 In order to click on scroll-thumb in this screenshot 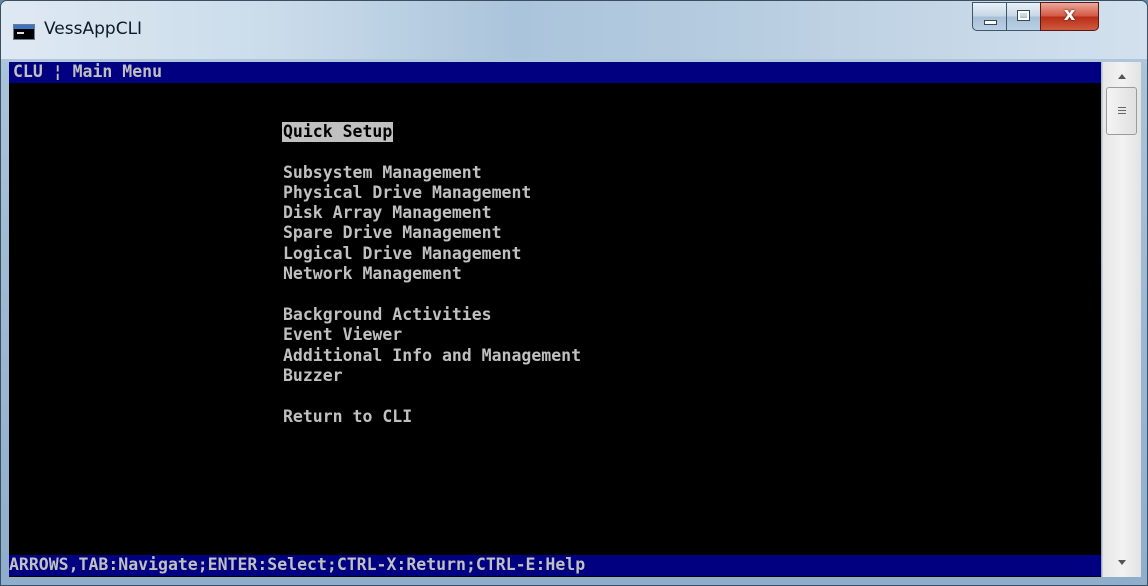, I will do `click(1121, 111)`.